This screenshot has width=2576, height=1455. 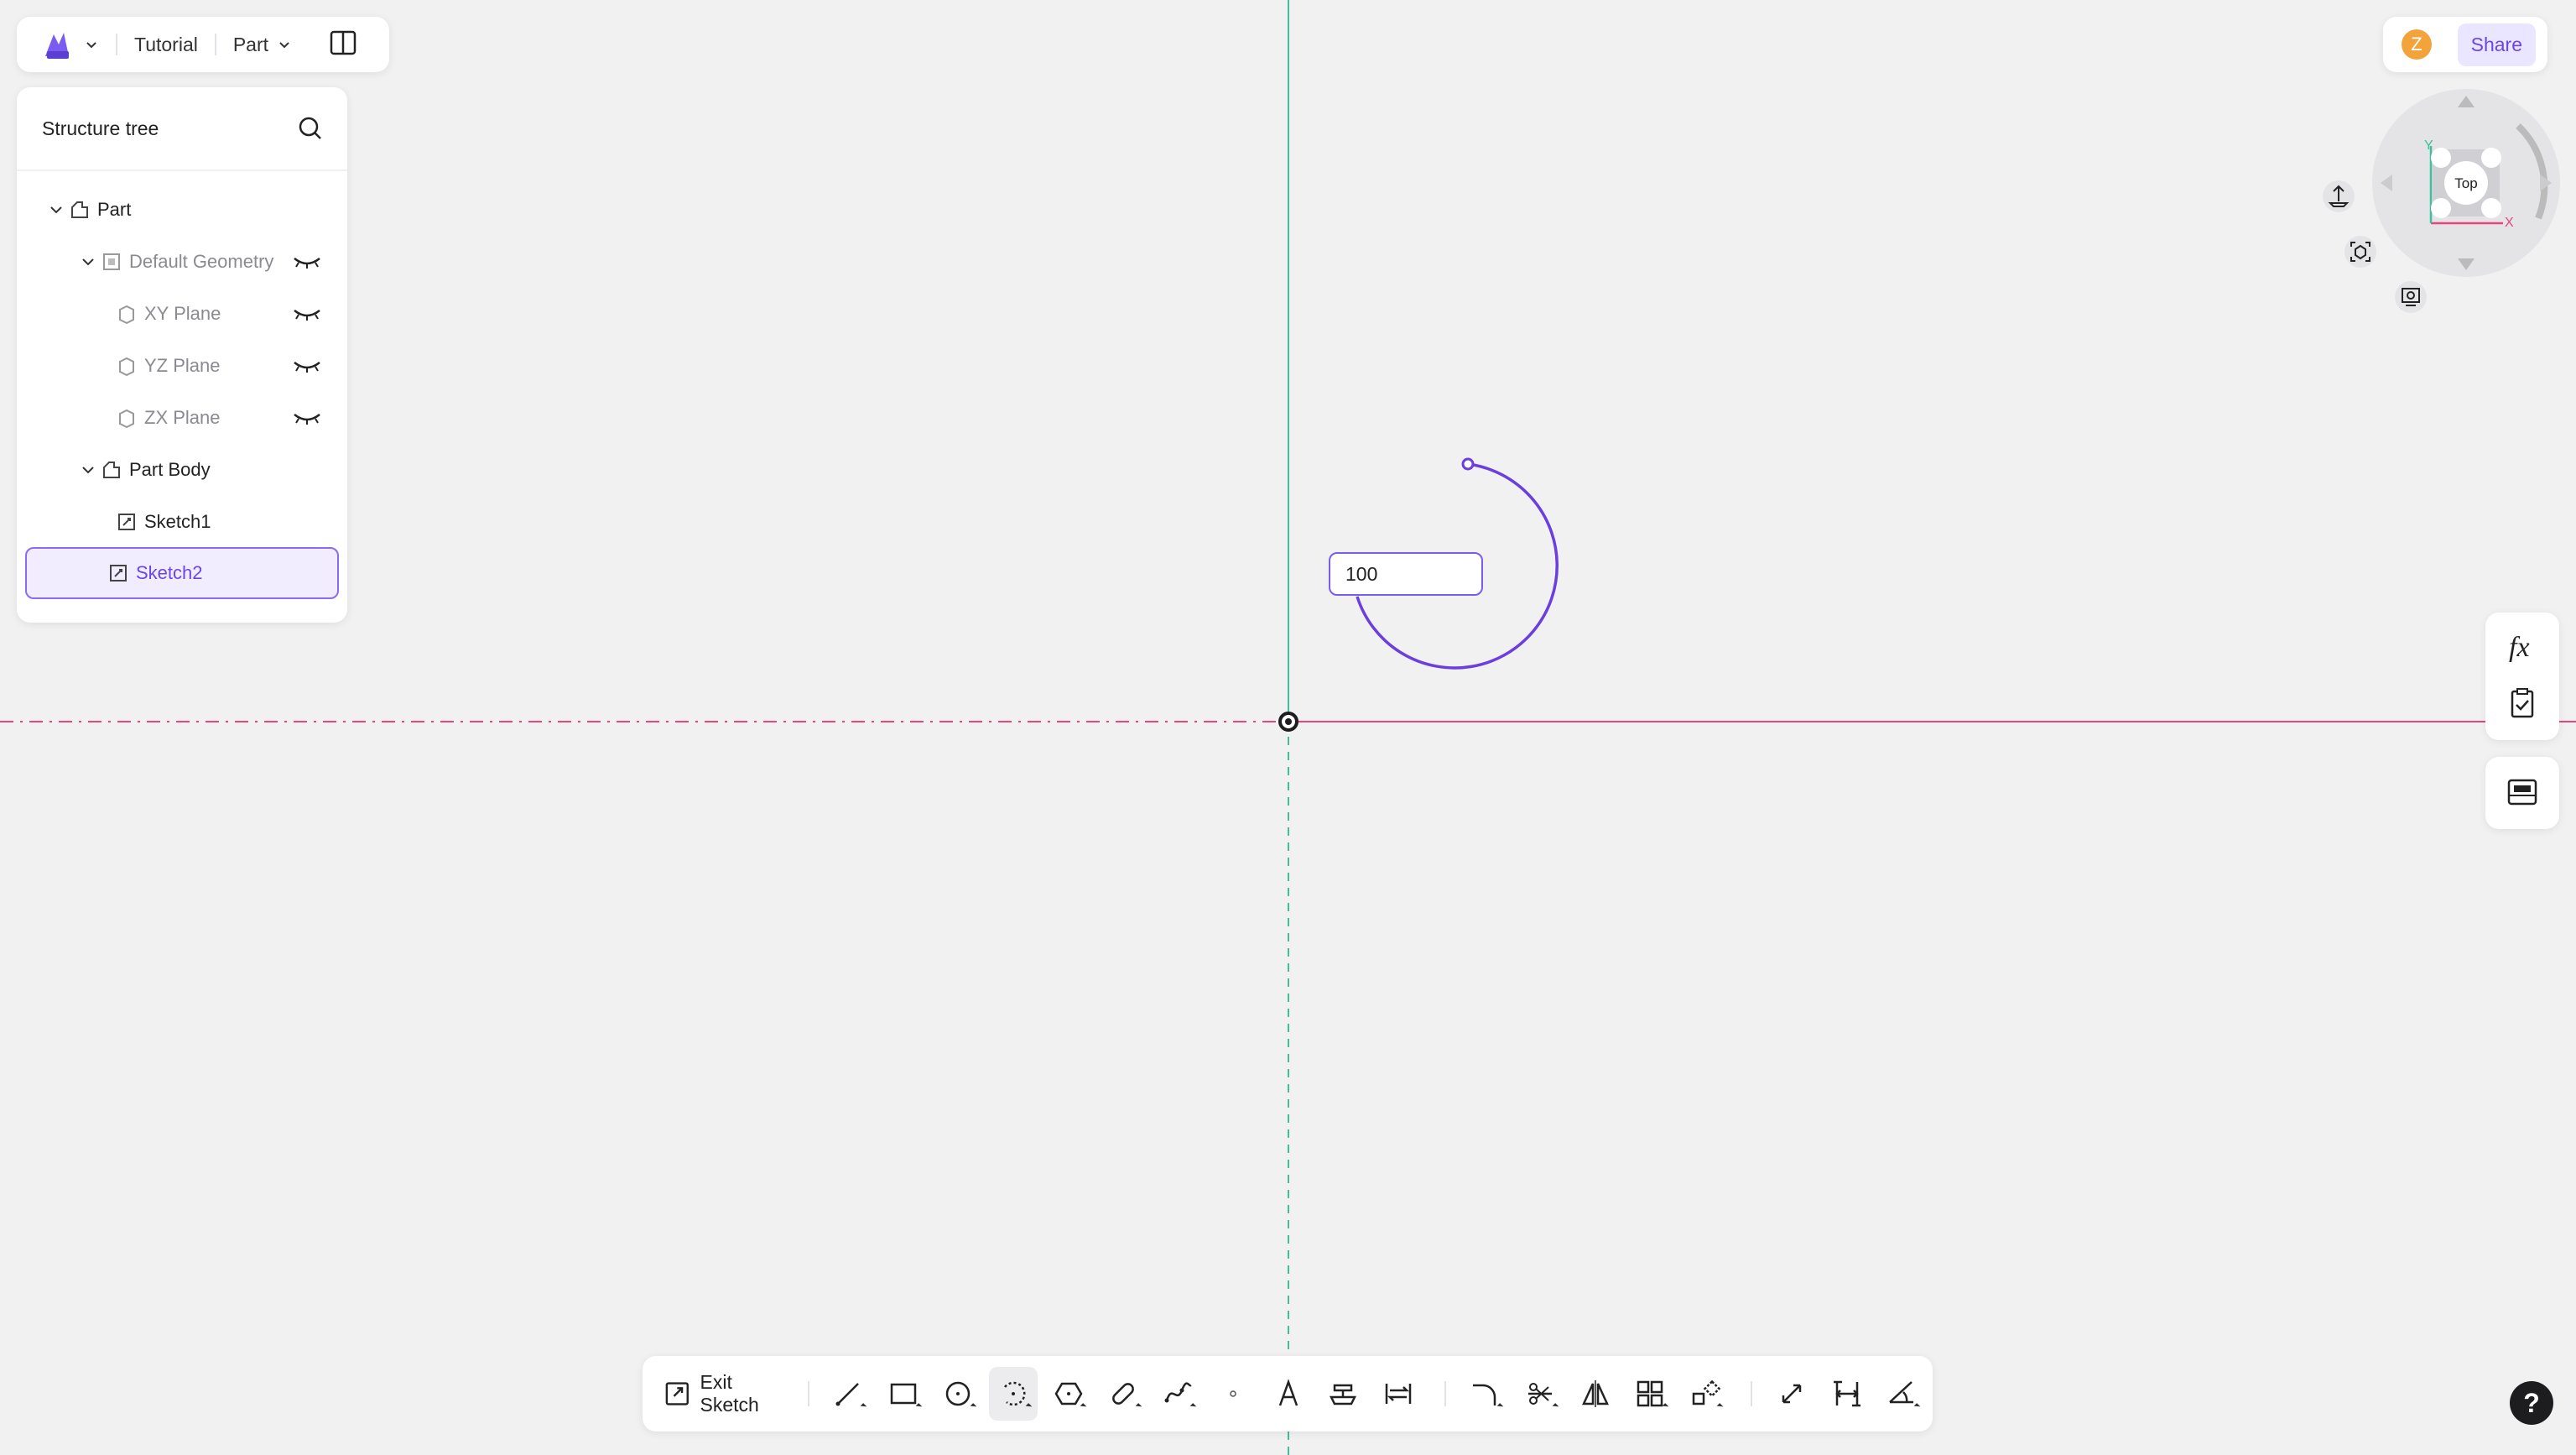 I want to click on tree-item-label: XY Plane, so click(x=182, y=313).